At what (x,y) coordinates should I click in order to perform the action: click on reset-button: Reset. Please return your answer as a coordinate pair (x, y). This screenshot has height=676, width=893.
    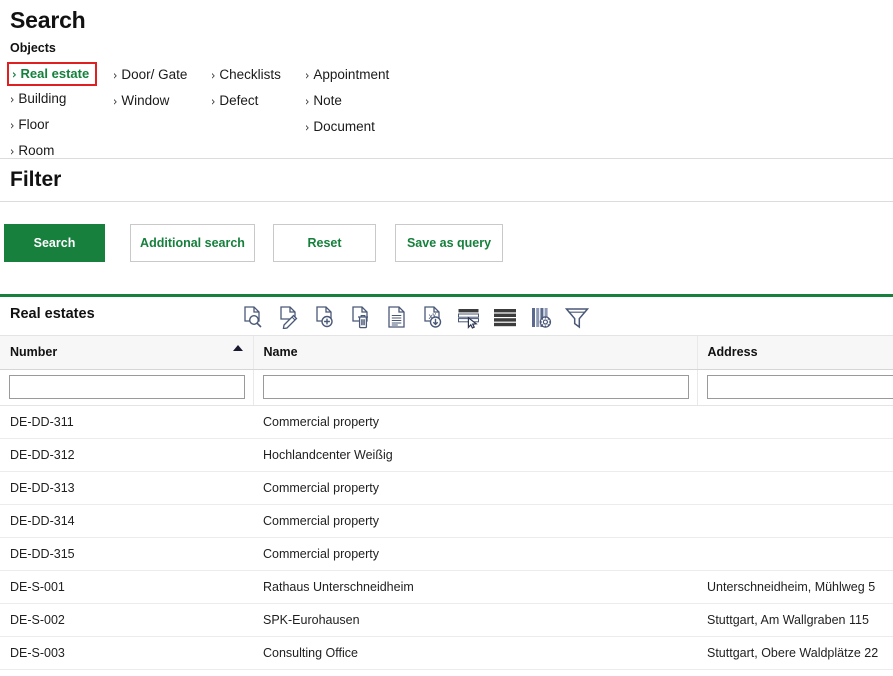
    Looking at the image, I should click on (324, 243).